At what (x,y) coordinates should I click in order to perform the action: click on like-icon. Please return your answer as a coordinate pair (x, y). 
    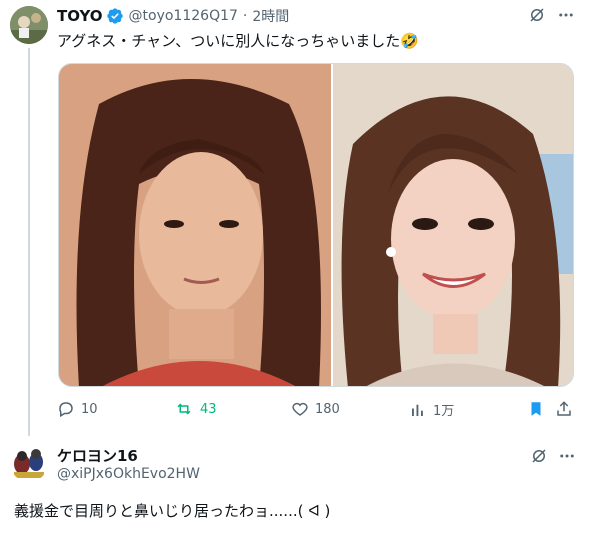
    Looking at the image, I should click on (300, 409).